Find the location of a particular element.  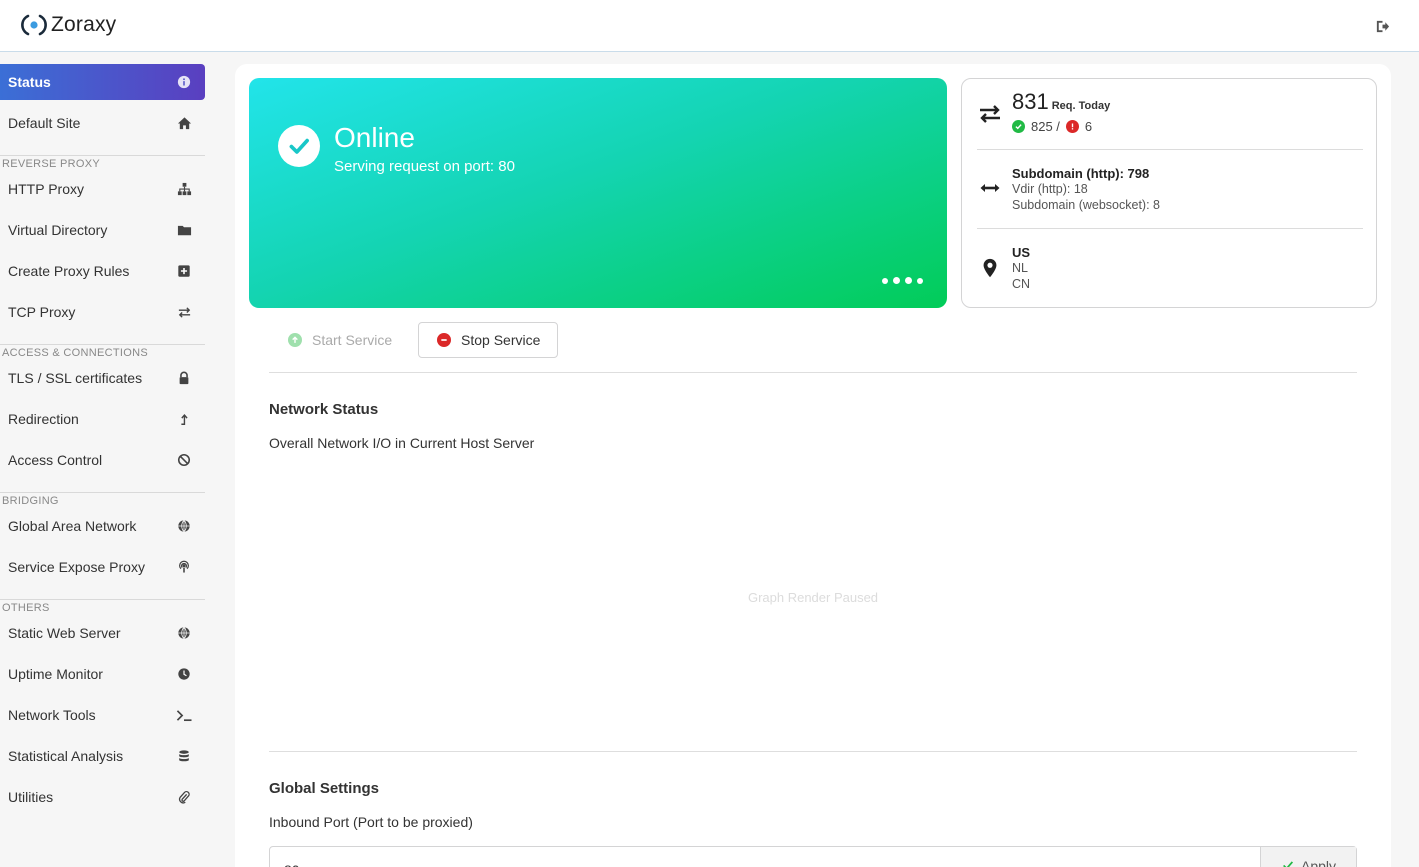

level-up-icon is located at coordinates (184, 419).